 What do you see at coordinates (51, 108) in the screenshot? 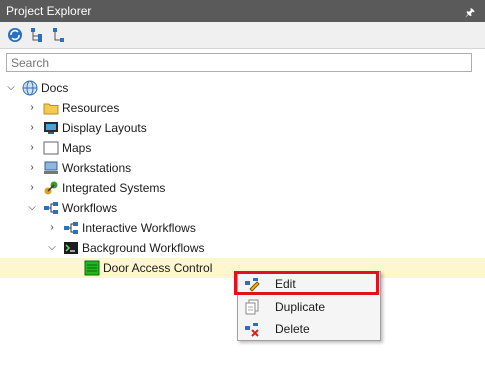
I see `folder-icon` at bounding box center [51, 108].